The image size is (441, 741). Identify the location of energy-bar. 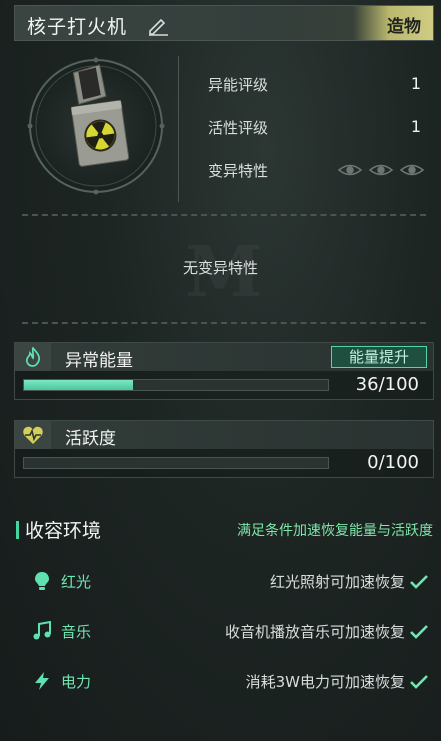
(176, 385).